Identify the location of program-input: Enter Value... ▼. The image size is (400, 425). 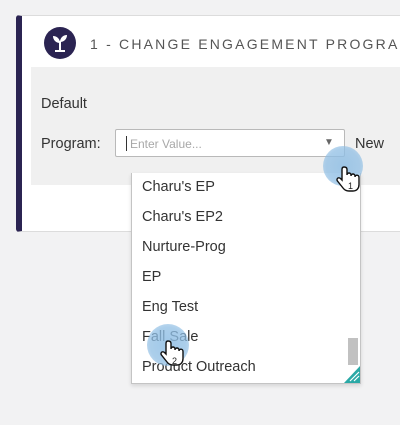
(230, 143).